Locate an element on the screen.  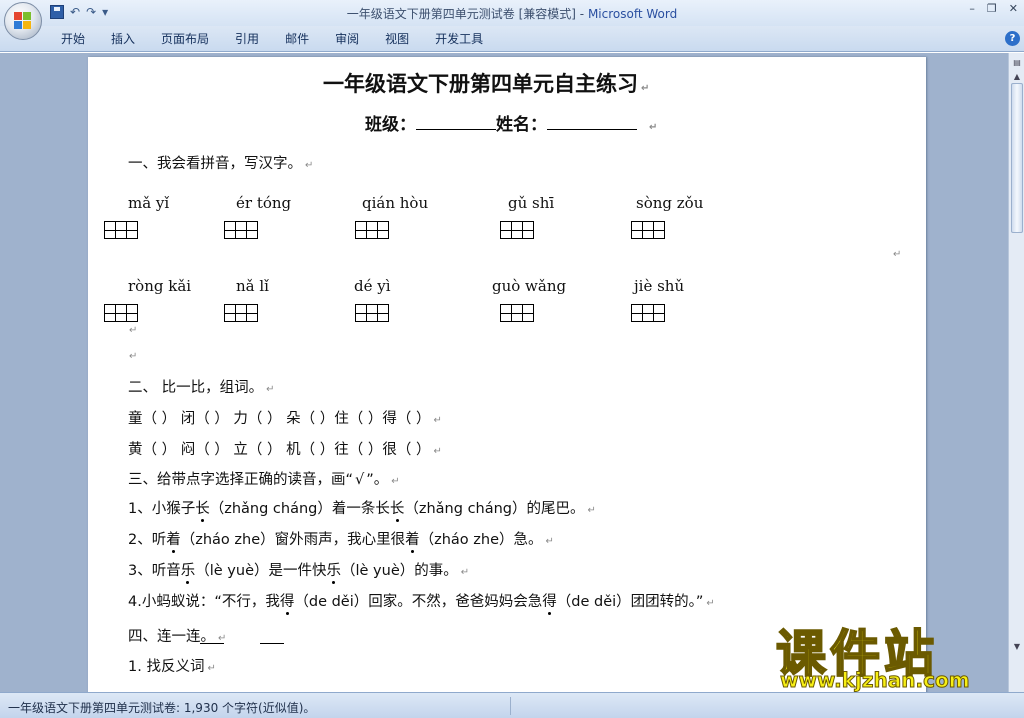
office-logo-icon is located at coordinates (23, 21).